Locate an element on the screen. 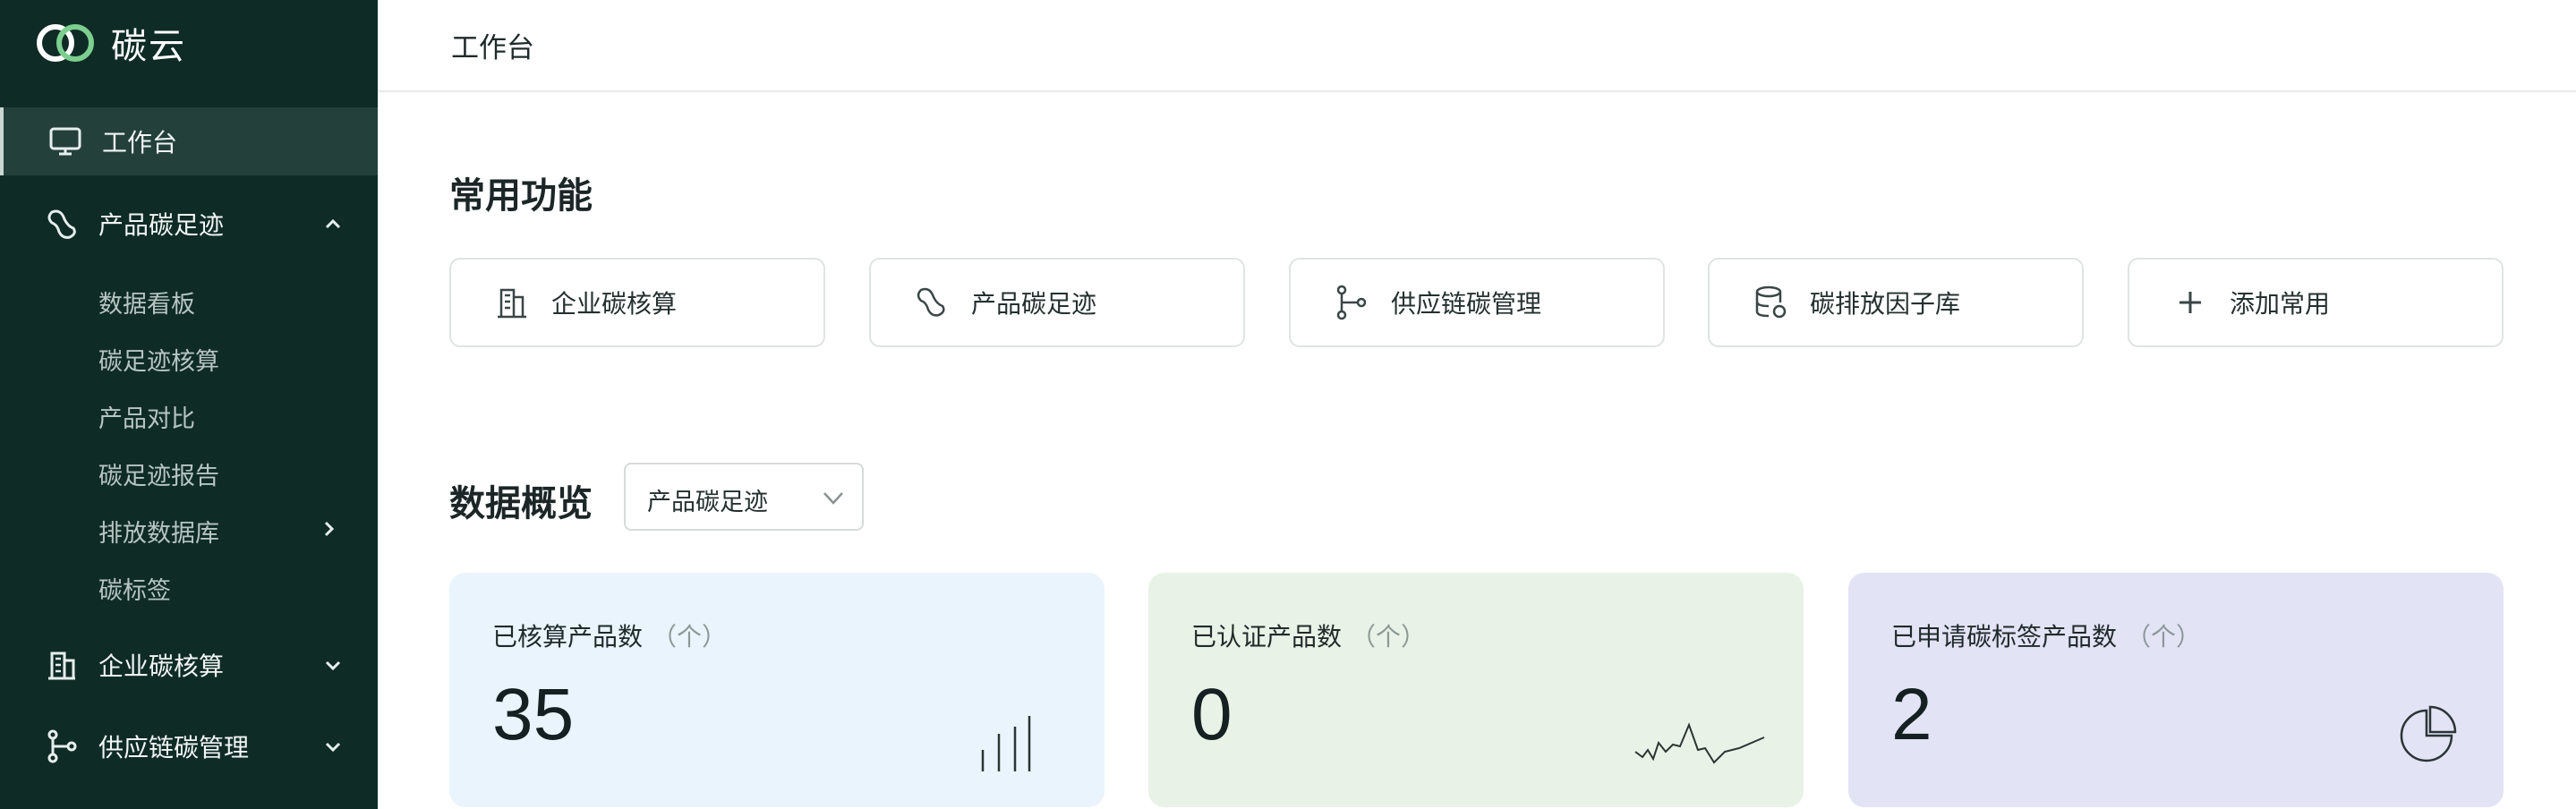 This screenshot has height=809, width=2576. stat-title-text: 已认证产品数 is located at coordinates (1267, 637).